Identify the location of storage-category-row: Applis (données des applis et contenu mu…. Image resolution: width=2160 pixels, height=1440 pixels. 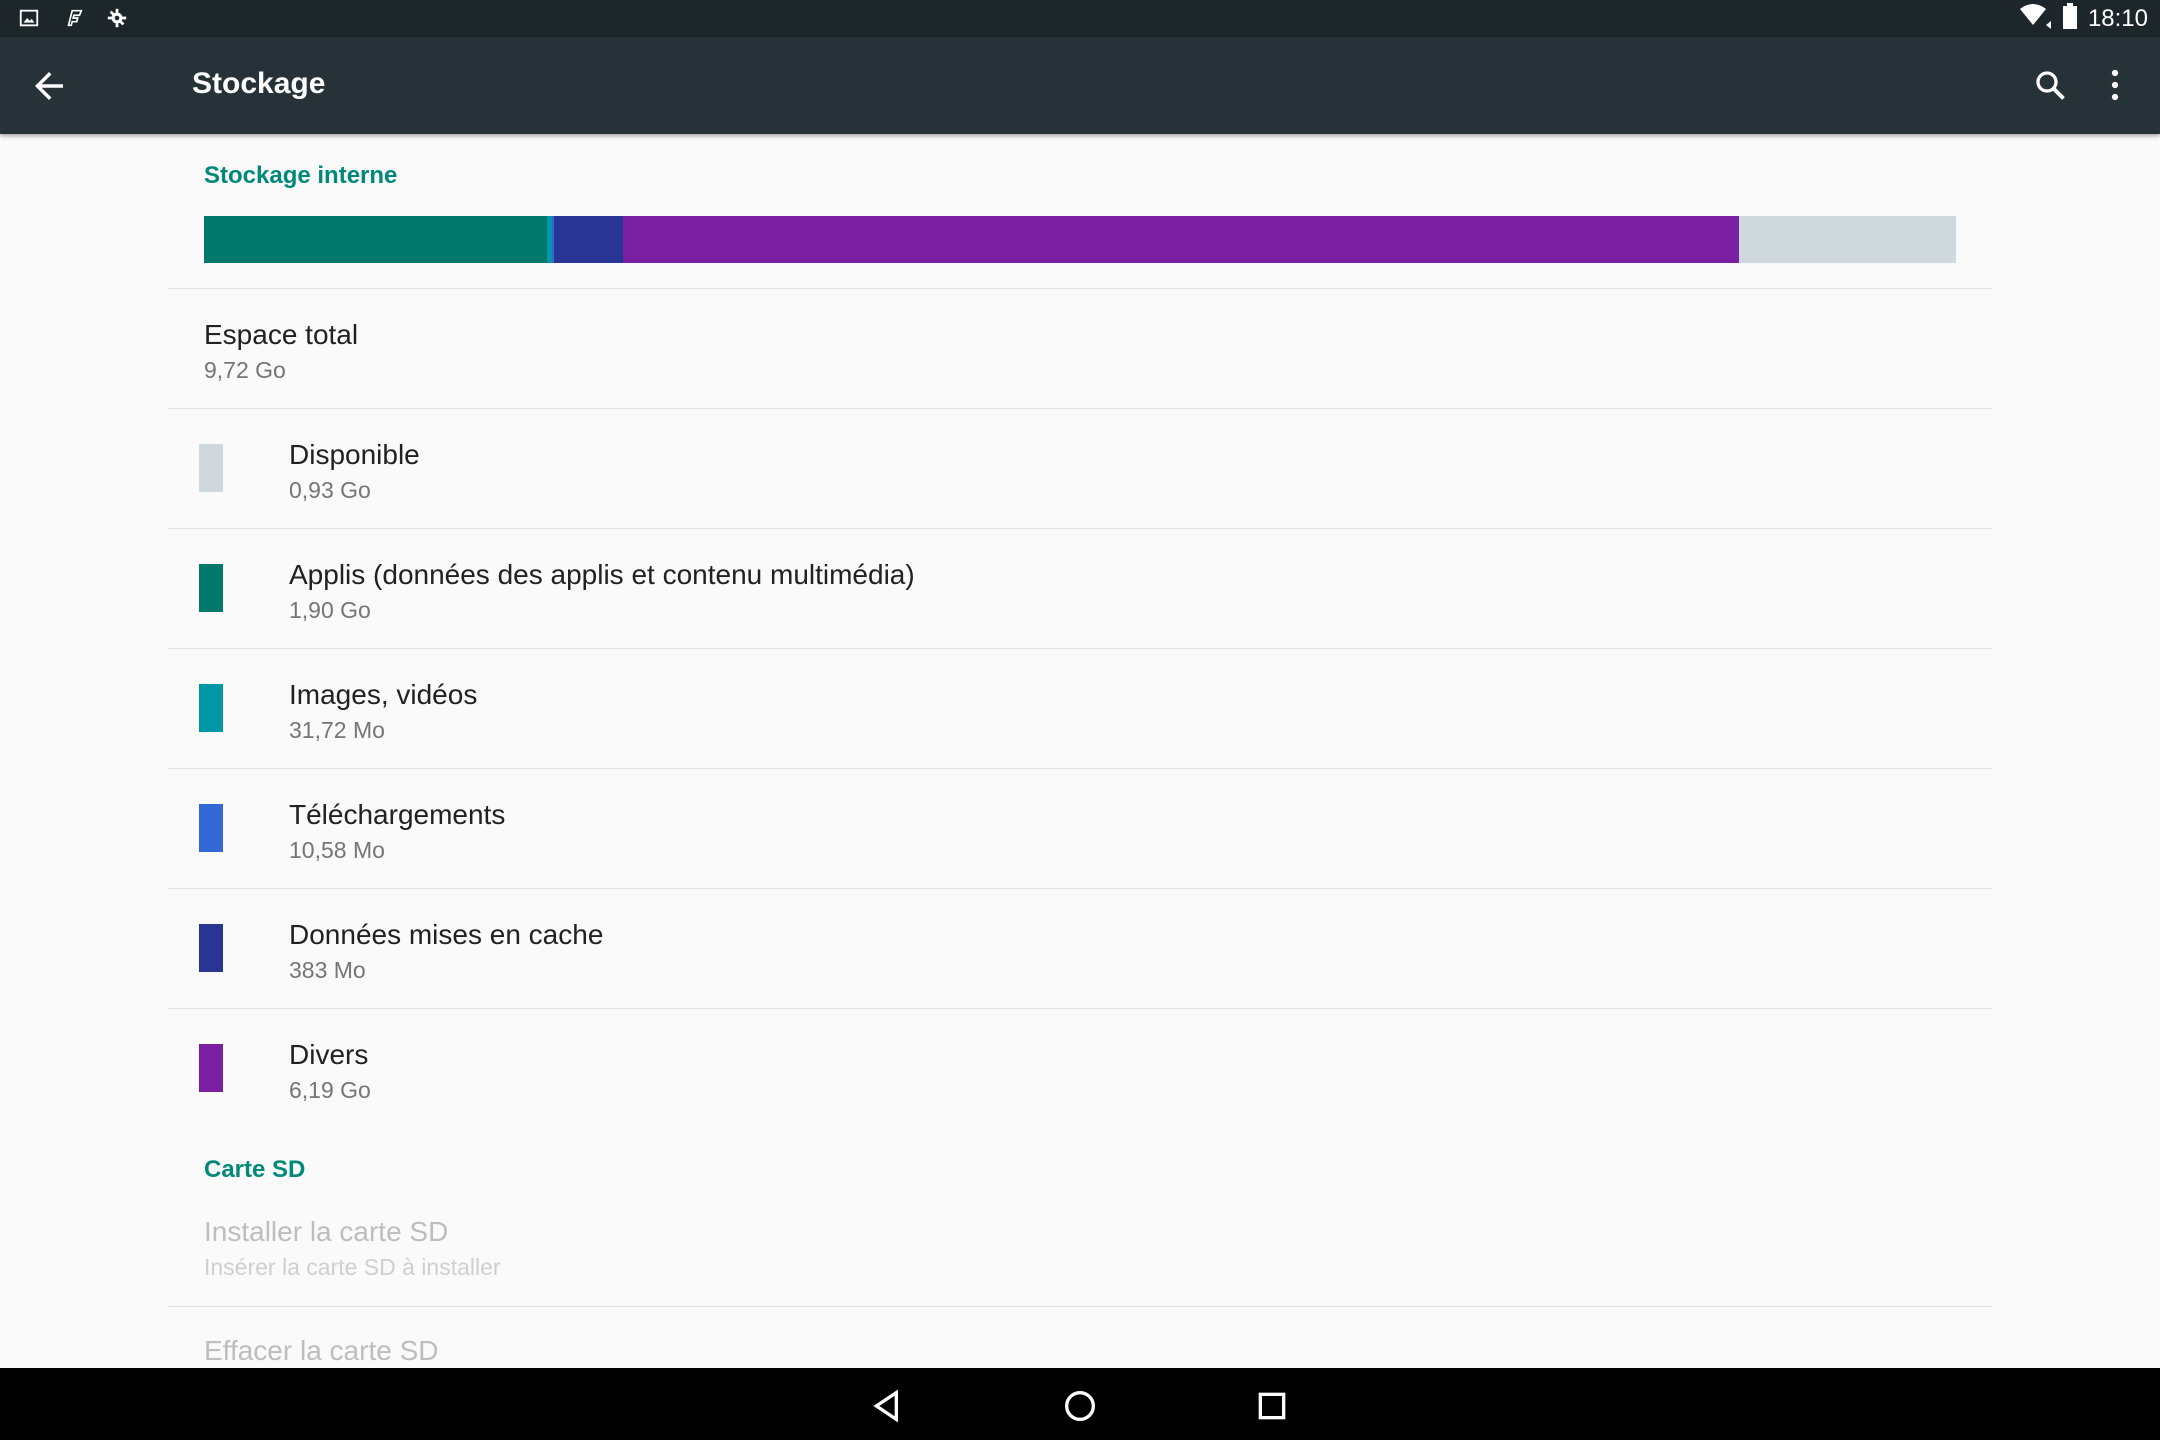
(1080, 588).